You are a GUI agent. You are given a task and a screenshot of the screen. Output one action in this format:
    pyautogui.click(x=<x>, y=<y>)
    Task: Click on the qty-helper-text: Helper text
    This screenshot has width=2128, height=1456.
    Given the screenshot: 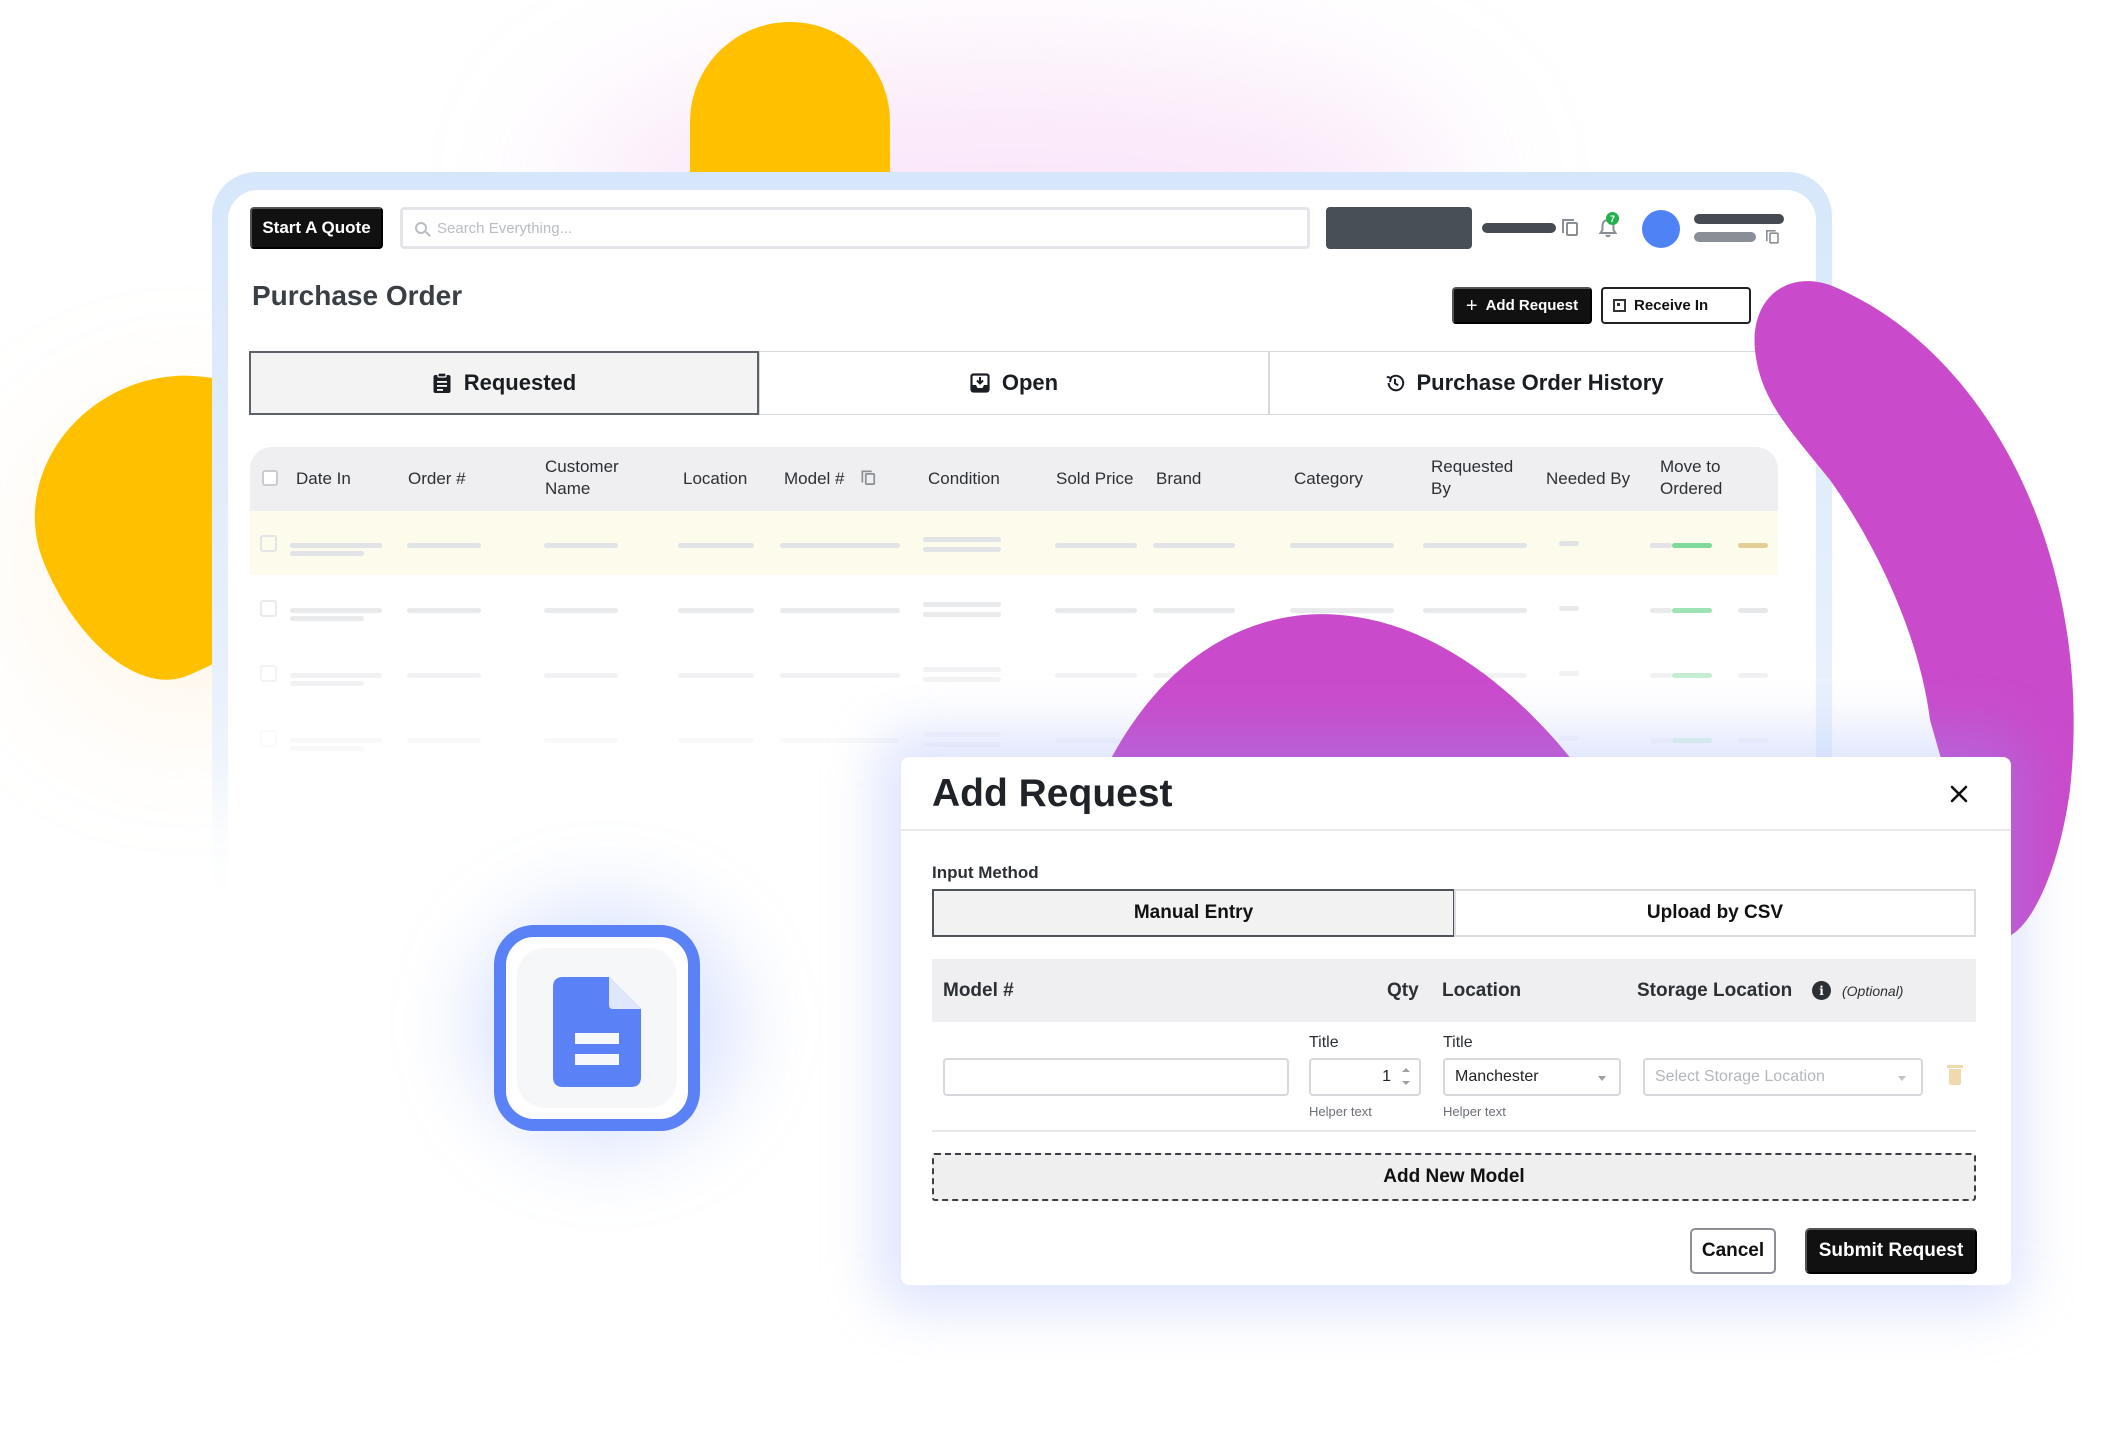 What is the action you would take?
    pyautogui.click(x=1340, y=1111)
    